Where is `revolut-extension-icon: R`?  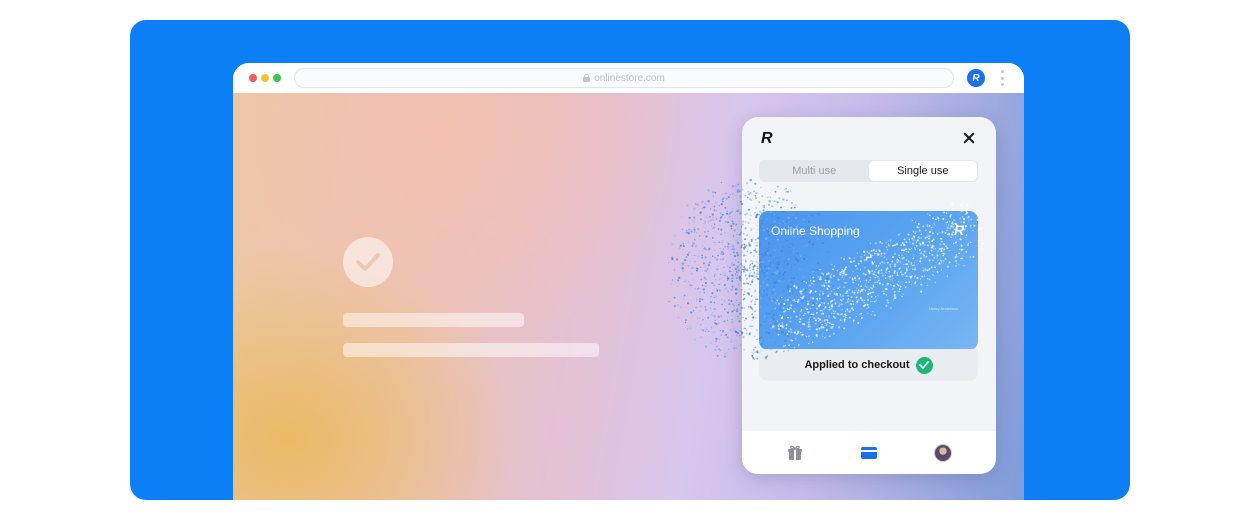 revolut-extension-icon: R is located at coordinates (976, 78).